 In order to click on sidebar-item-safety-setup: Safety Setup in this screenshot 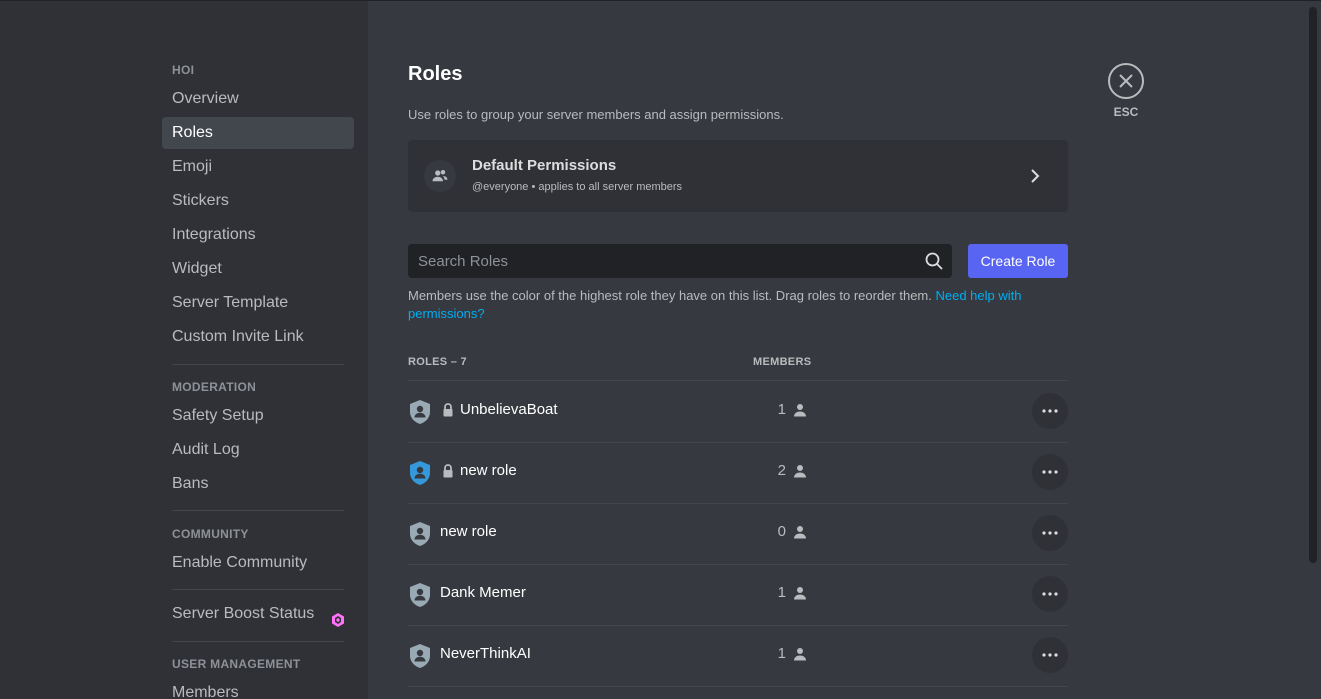, I will do `click(258, 416)`.